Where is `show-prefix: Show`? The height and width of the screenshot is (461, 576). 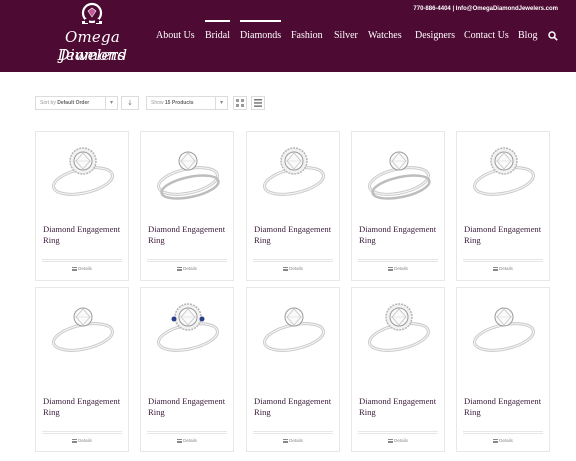 show-prefix: Show is located at coordinates (157, 103).